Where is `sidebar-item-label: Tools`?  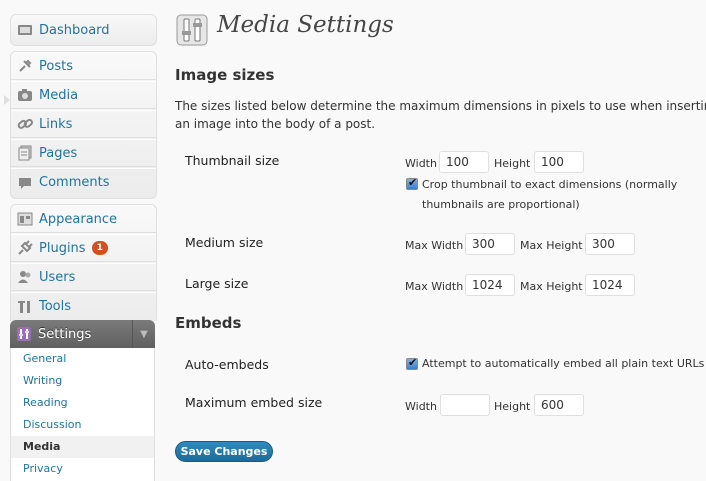
sidebar-item-label: Tools is located at coordinates (55, 306).